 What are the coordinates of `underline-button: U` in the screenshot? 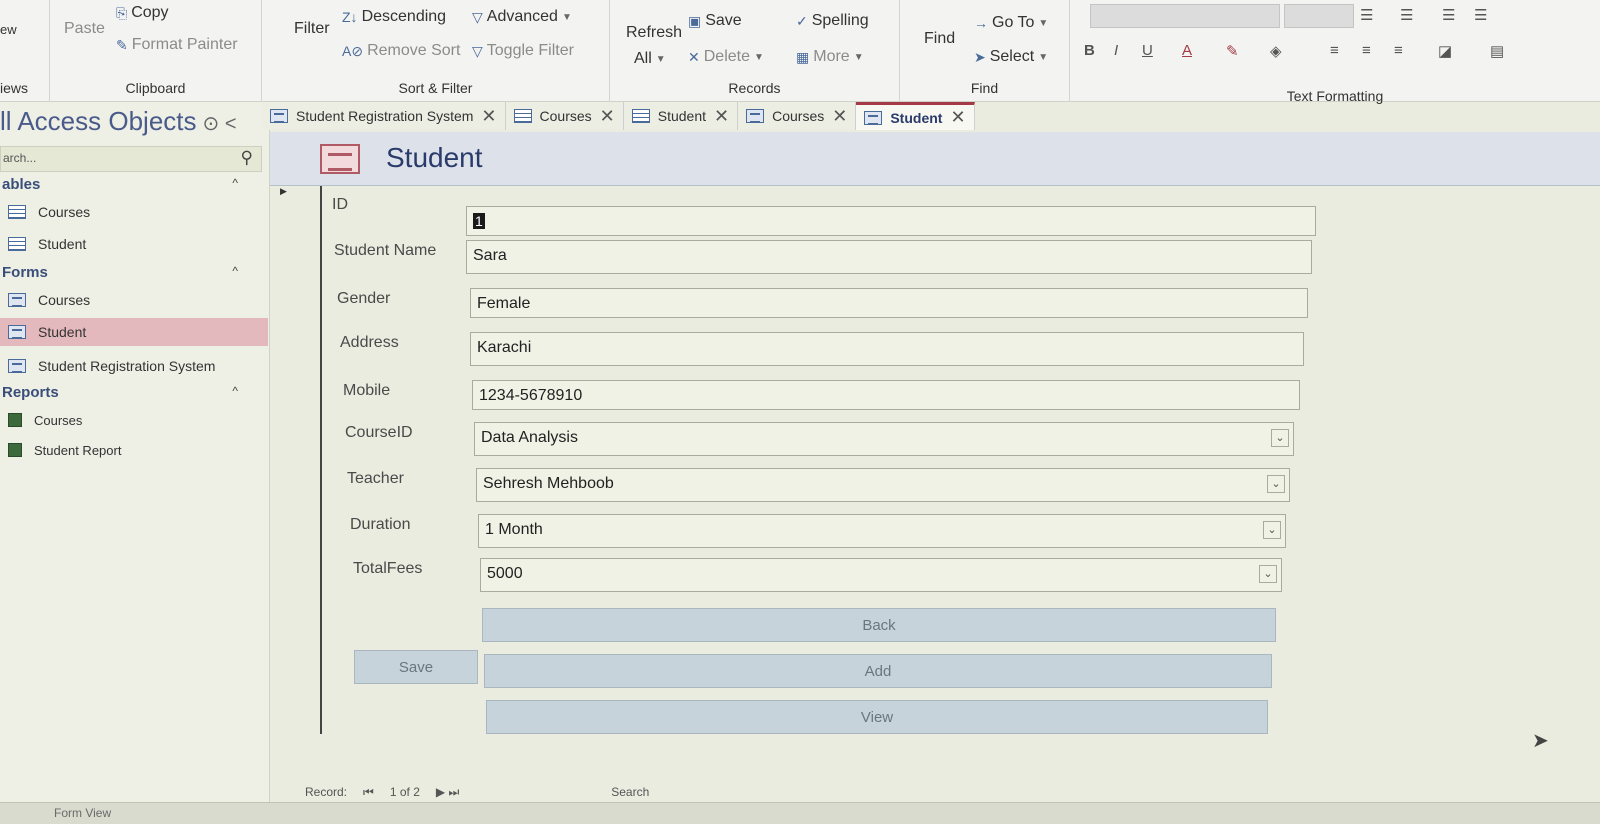 It's located at (1147, 50).